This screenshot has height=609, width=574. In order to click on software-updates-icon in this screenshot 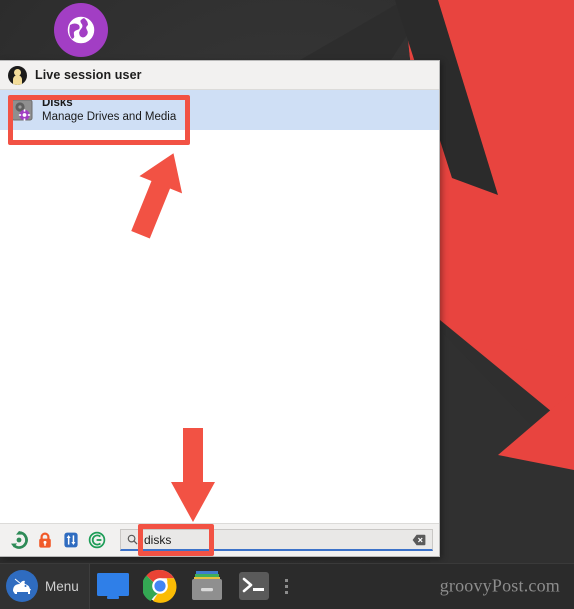, I will do `click(19, 540)`.